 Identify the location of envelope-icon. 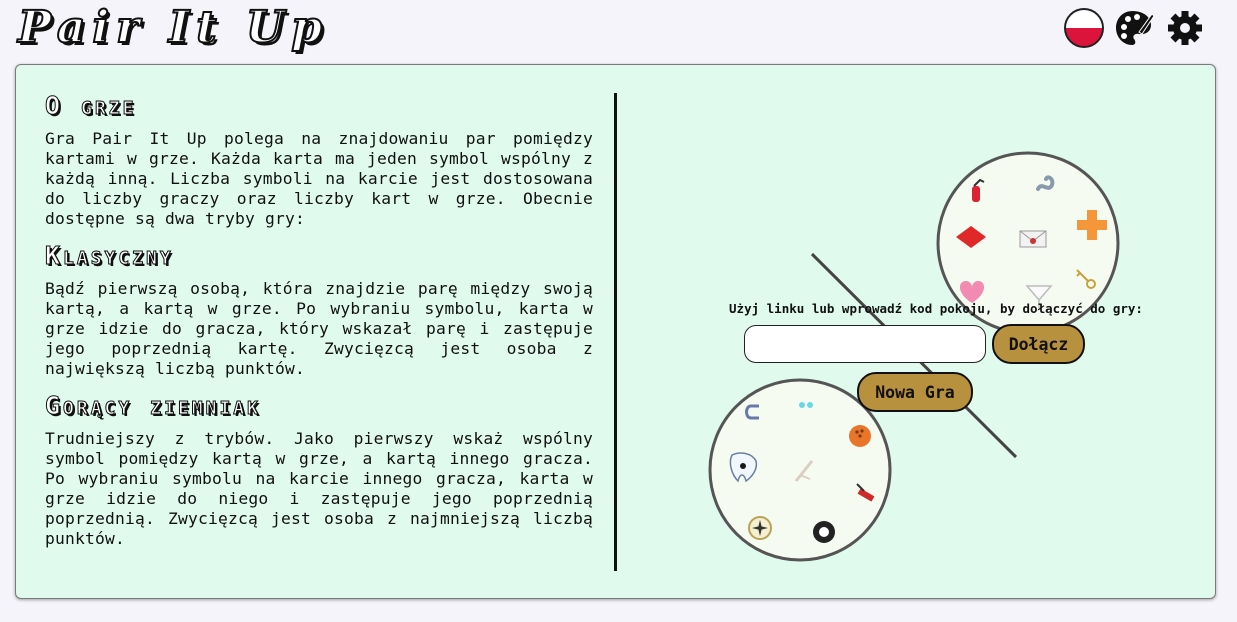
(1033, 239).